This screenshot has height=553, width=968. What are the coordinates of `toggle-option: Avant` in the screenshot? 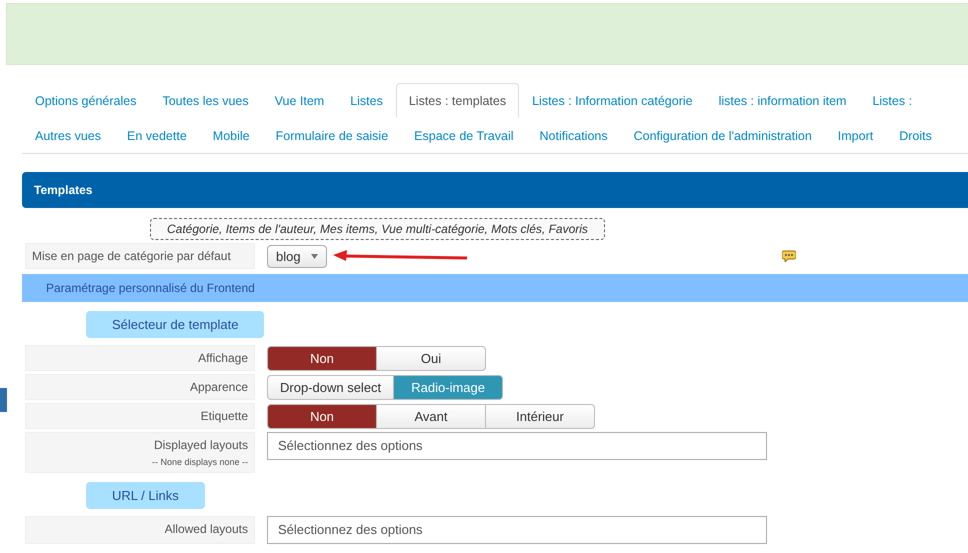 It's located at (431, 416).